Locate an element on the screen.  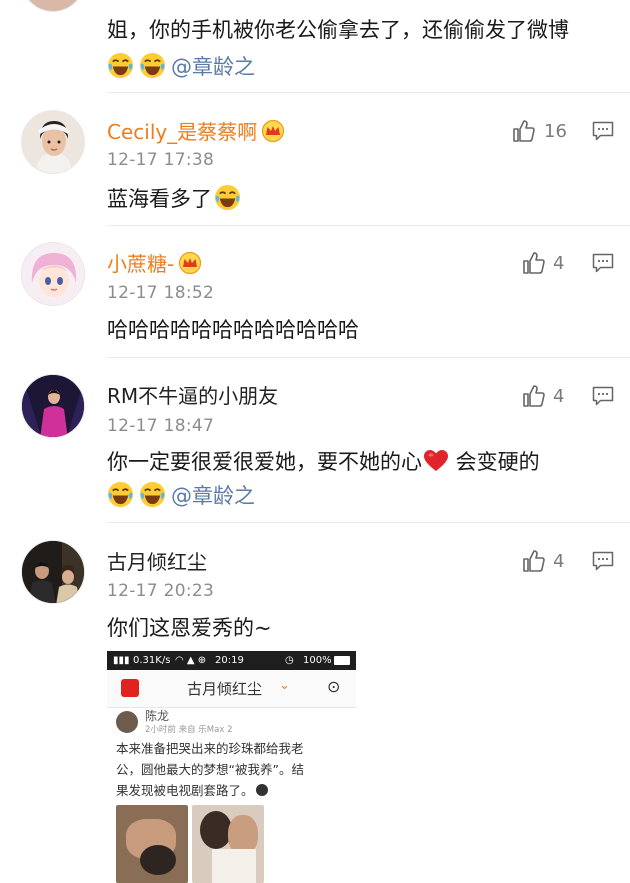
alarm-icon: ◷ is located at coordinates (289, 660).